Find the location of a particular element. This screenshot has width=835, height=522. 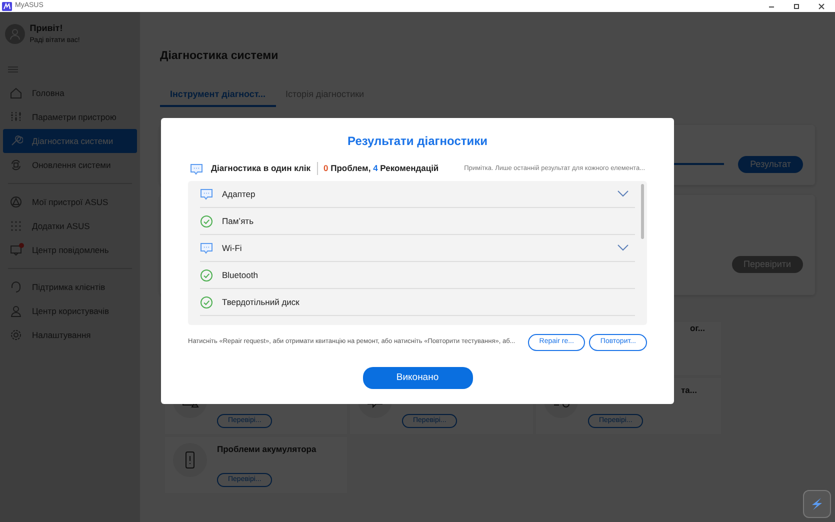

assistant-button is located at coordinates (817, 504).